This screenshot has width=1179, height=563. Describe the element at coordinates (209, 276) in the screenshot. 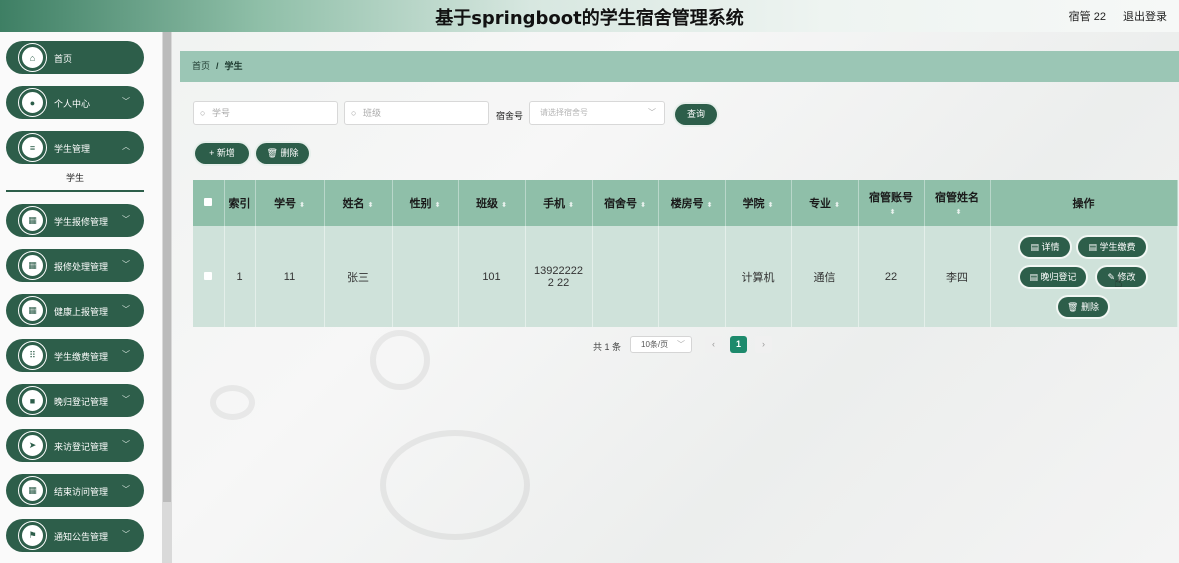

I see `row-checkbox` at that location.